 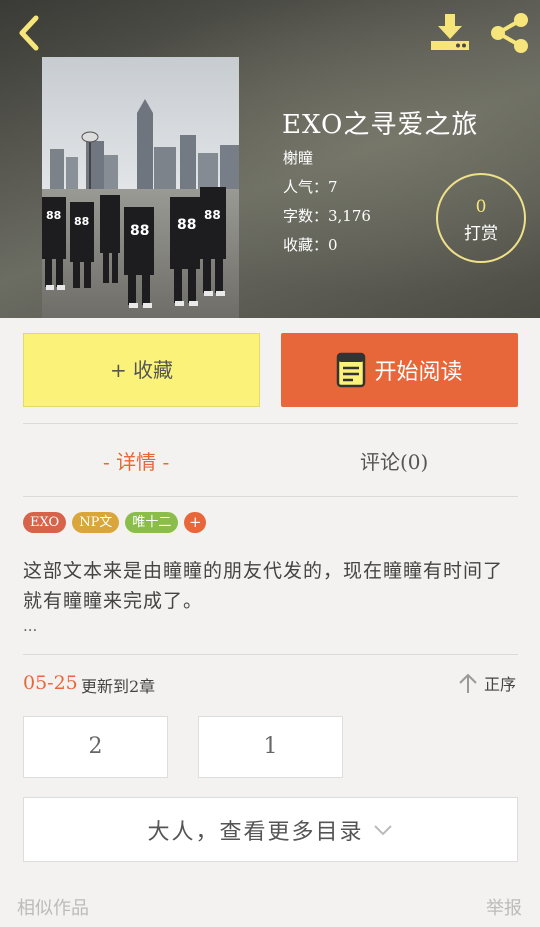 I want to click on tag-list: EXO NP文 唯十二 +, so click(x=115, y=522).